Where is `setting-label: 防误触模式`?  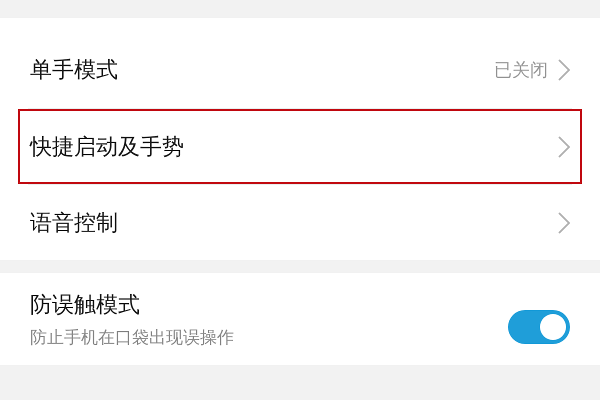 setting-label: 防误触模式 is located at coordinates (85, 306).